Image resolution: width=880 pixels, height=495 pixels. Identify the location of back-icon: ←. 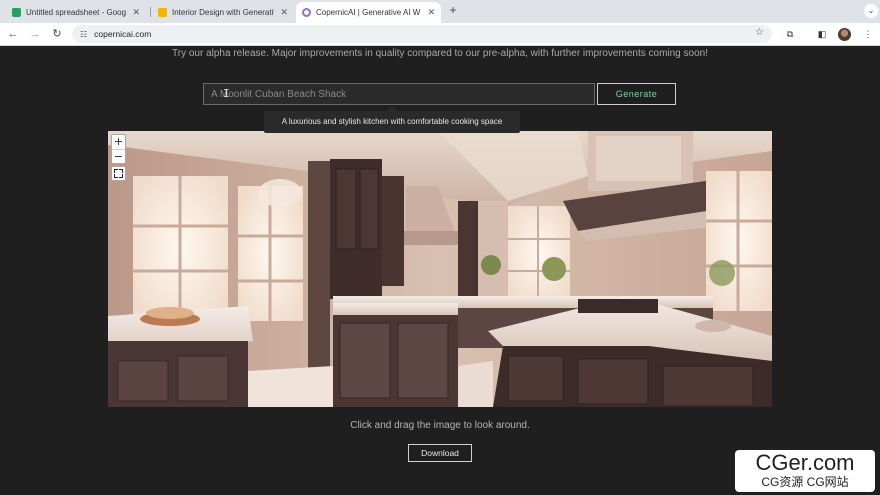
(13, 34).